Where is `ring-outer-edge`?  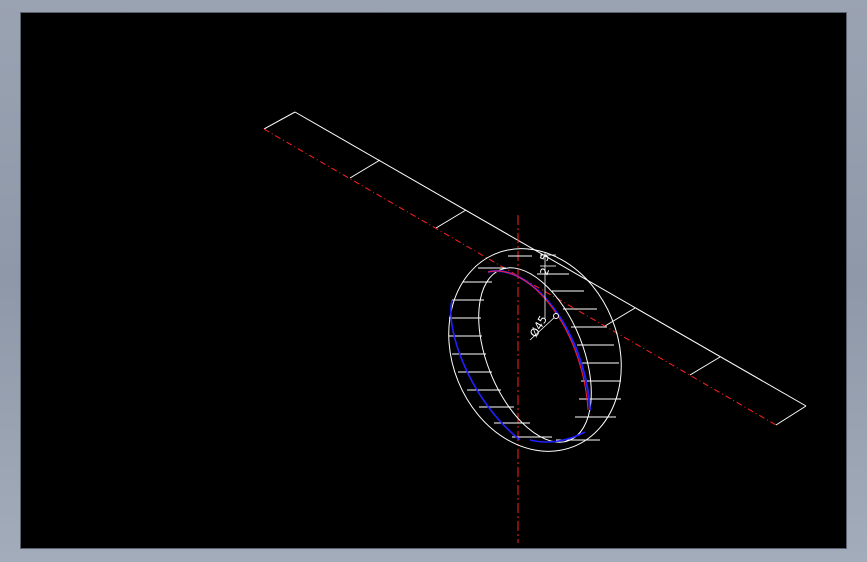 ring-outer-edge is located at coordinates (535, 350).